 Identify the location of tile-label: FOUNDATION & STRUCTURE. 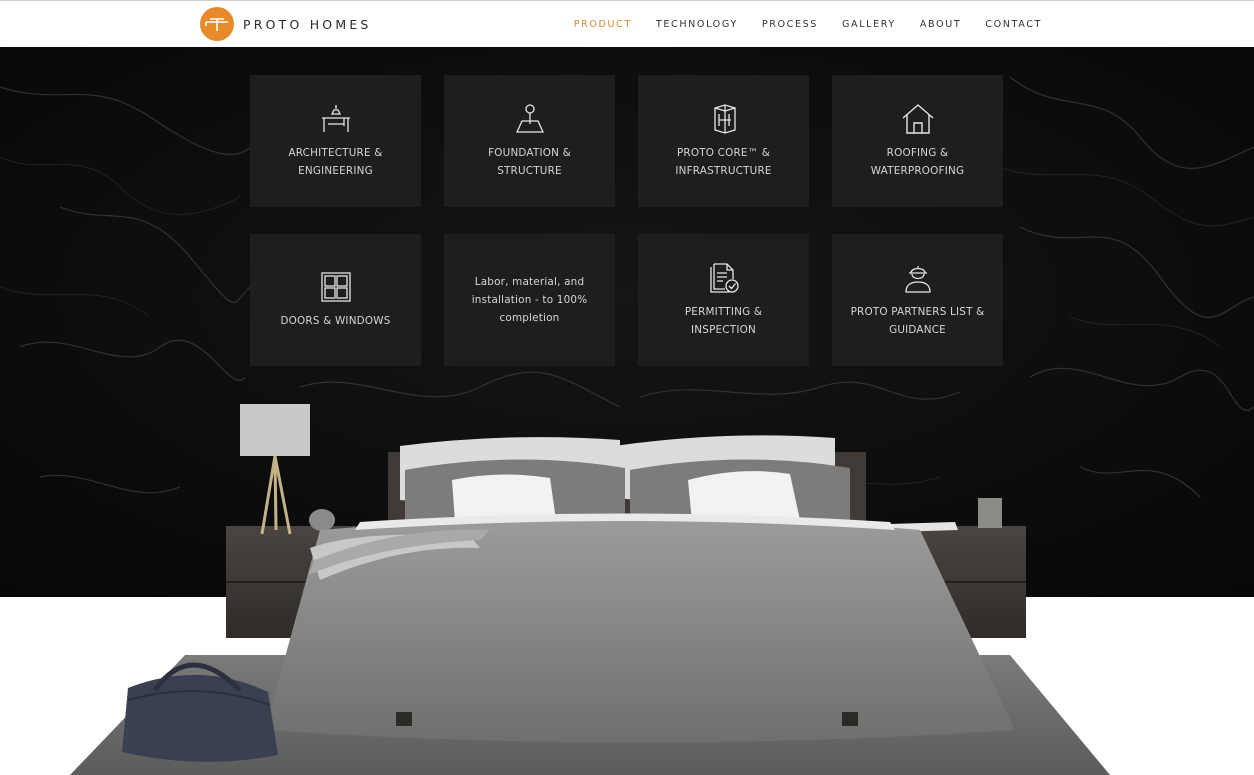
(529, 162).